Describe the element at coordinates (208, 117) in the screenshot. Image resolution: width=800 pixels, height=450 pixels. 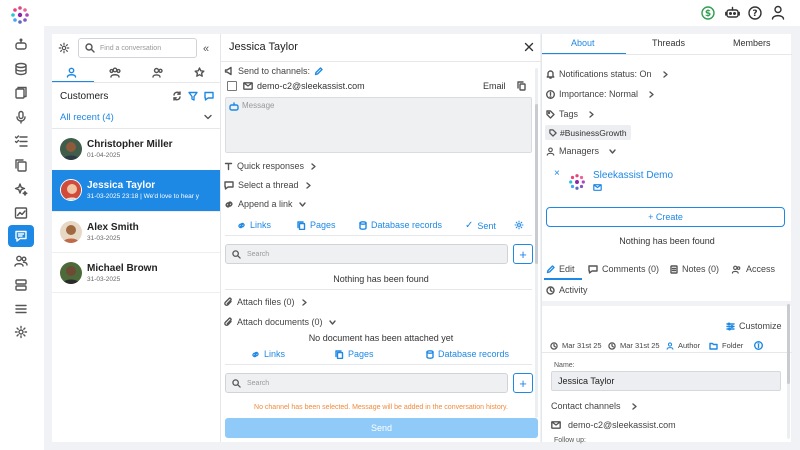
I see `chevron-down-icon` at that location.